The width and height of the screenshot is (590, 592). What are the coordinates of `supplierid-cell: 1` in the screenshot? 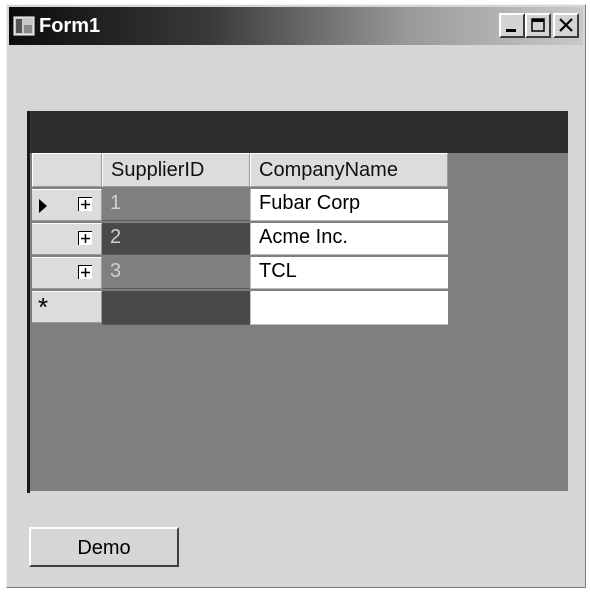 It's located at (176, 205).